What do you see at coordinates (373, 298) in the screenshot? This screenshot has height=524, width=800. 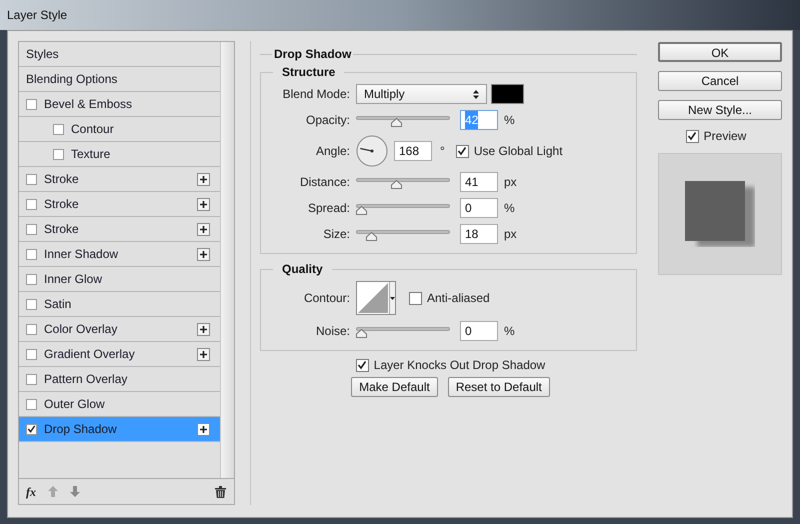 I see `contour-curve-icon` at bounding box center [373, 298].